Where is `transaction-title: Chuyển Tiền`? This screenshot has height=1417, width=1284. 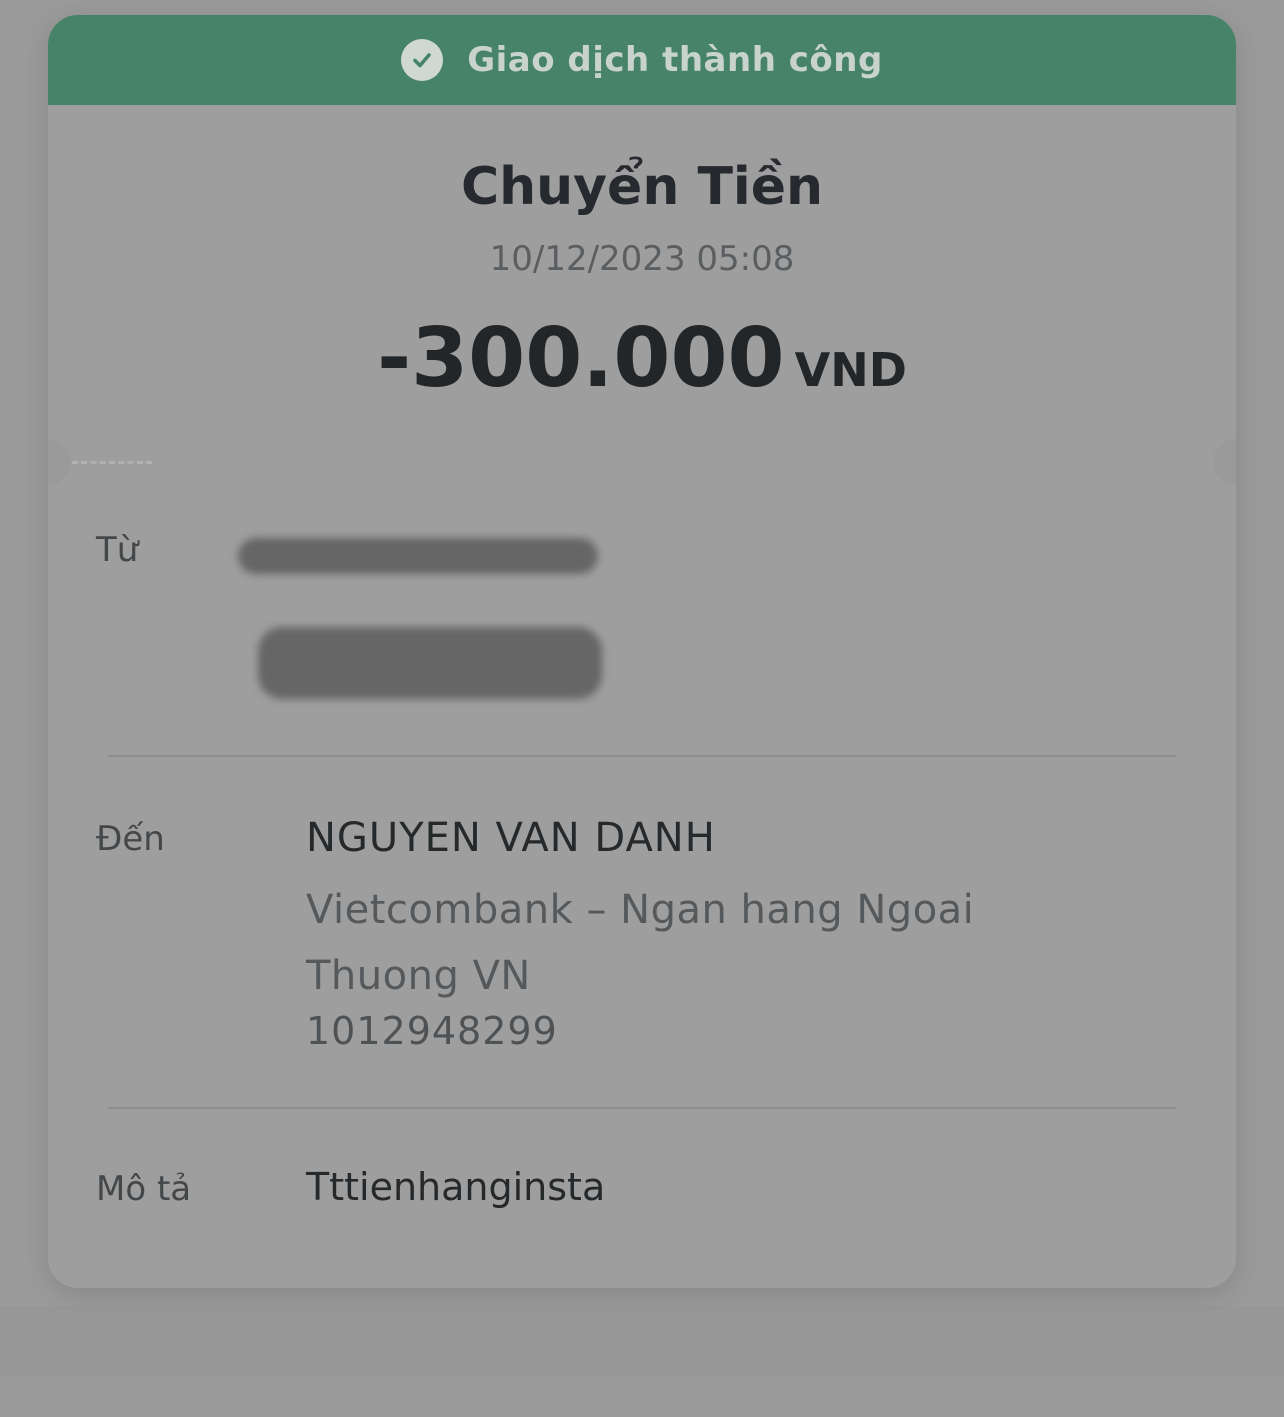
transaction-title: Chuyển Tiền is located at coordinates (642, 187).